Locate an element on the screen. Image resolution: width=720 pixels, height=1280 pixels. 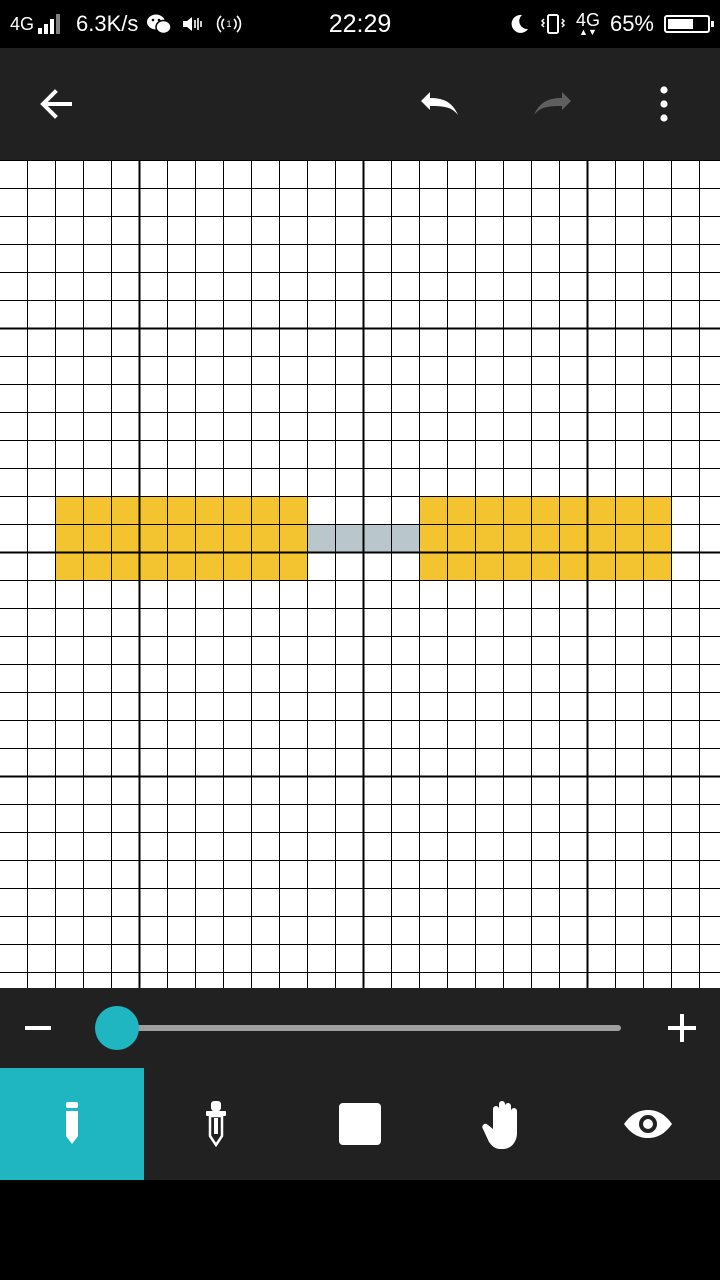
network-speed: 6.3K/s is located at coordinates (107, 23).